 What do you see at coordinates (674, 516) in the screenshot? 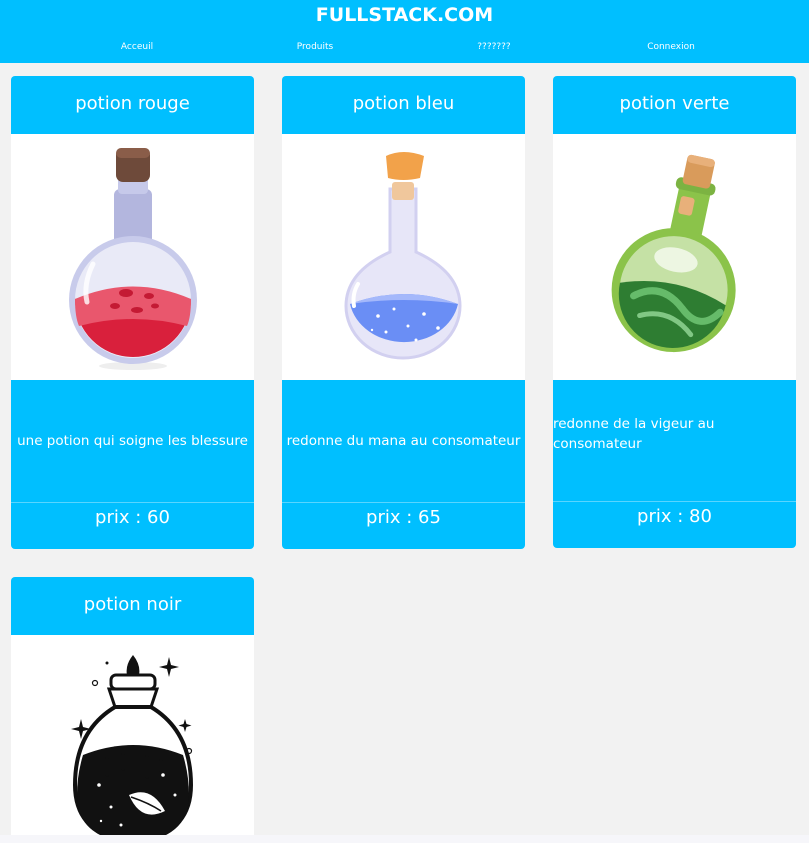
I see `product-price: prix : 80` at bounding box center [674, 516].